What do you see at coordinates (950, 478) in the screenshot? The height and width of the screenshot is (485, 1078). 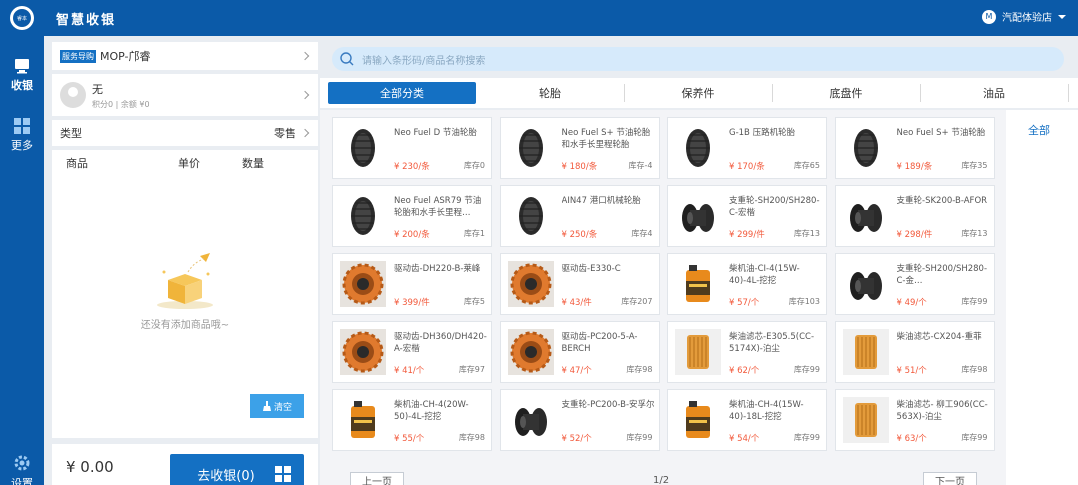 I see `next-page-button: 下一页` at bounding box center [950, 478].